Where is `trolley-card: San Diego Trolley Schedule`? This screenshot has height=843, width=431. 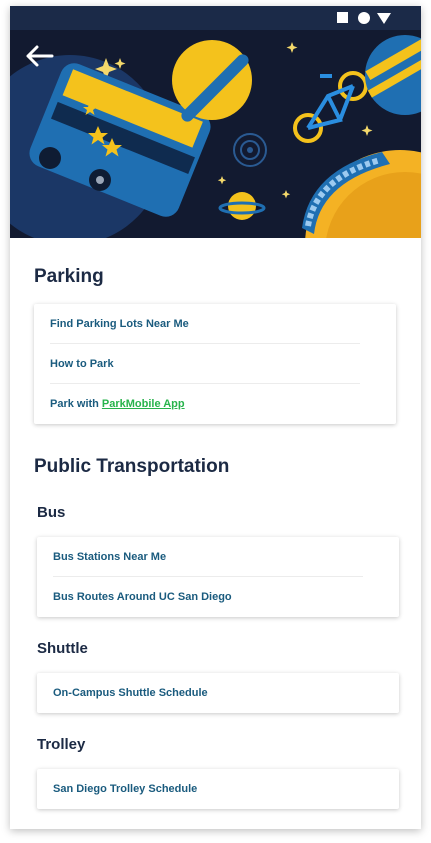 trolley-card: San Diego Trolley Schedule is located at coordinates (218, 789).